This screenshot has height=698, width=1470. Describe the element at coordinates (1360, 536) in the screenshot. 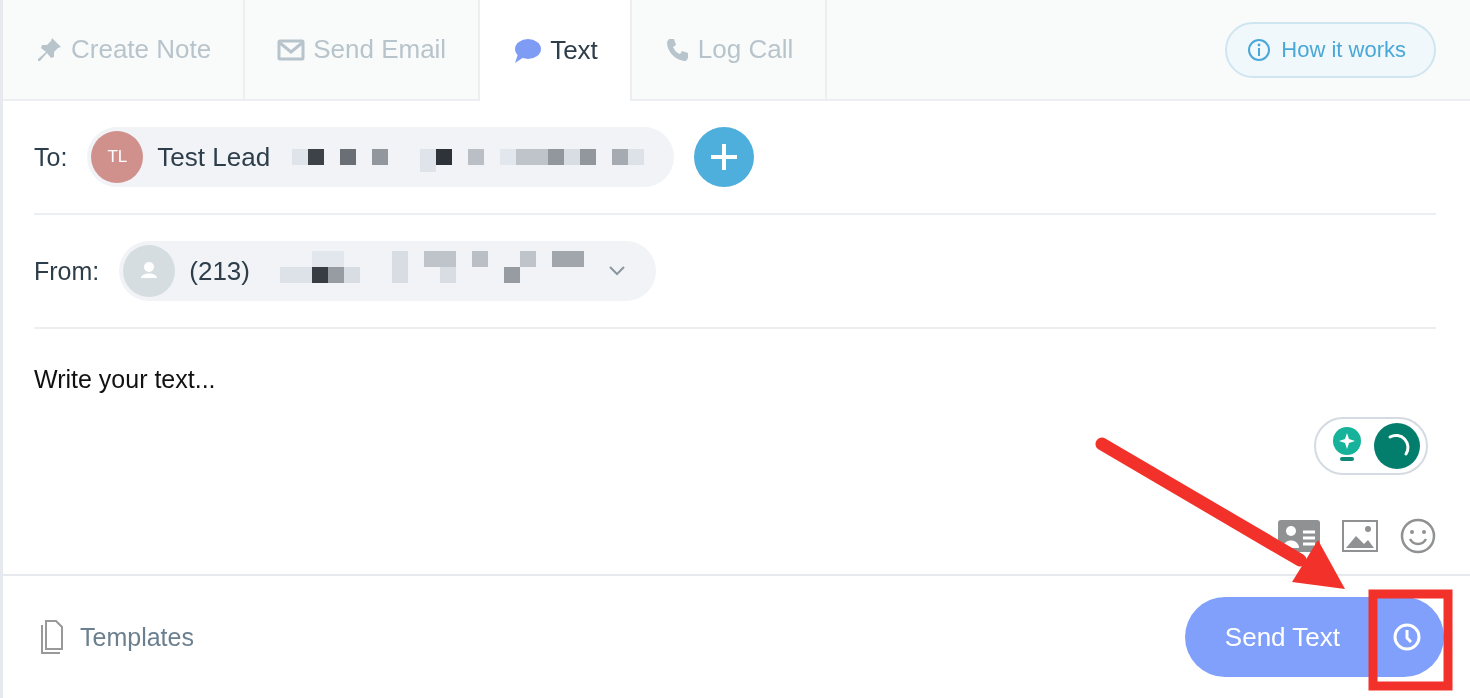

I see `image-icon` at that location.